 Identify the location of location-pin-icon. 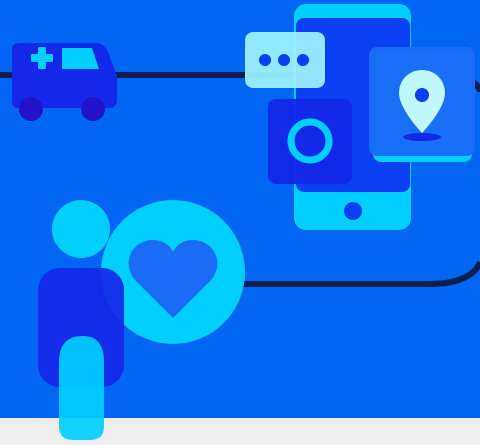
(422, 104).